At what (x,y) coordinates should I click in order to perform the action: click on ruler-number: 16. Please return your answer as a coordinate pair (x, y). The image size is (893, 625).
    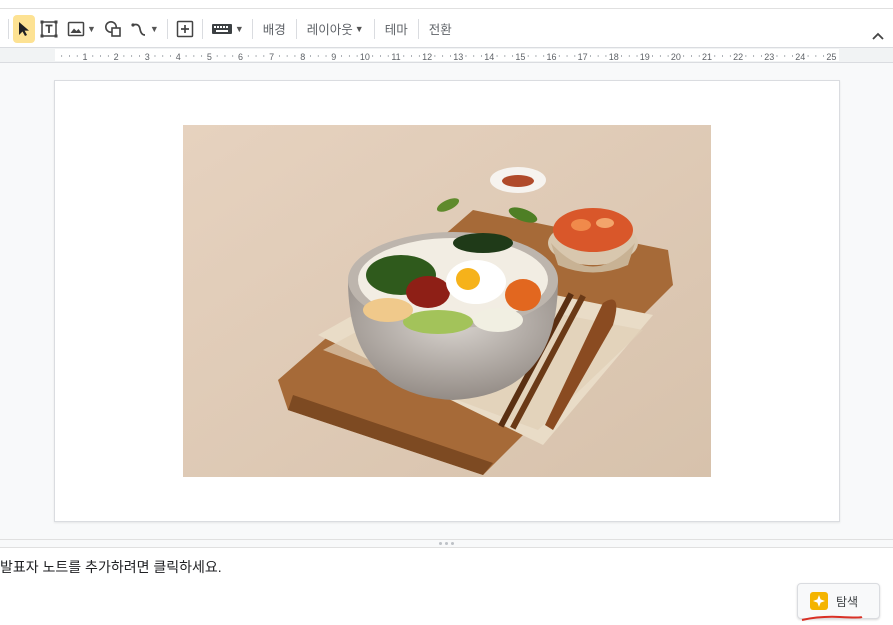
    Looking at the image, I should click on (551, 57).